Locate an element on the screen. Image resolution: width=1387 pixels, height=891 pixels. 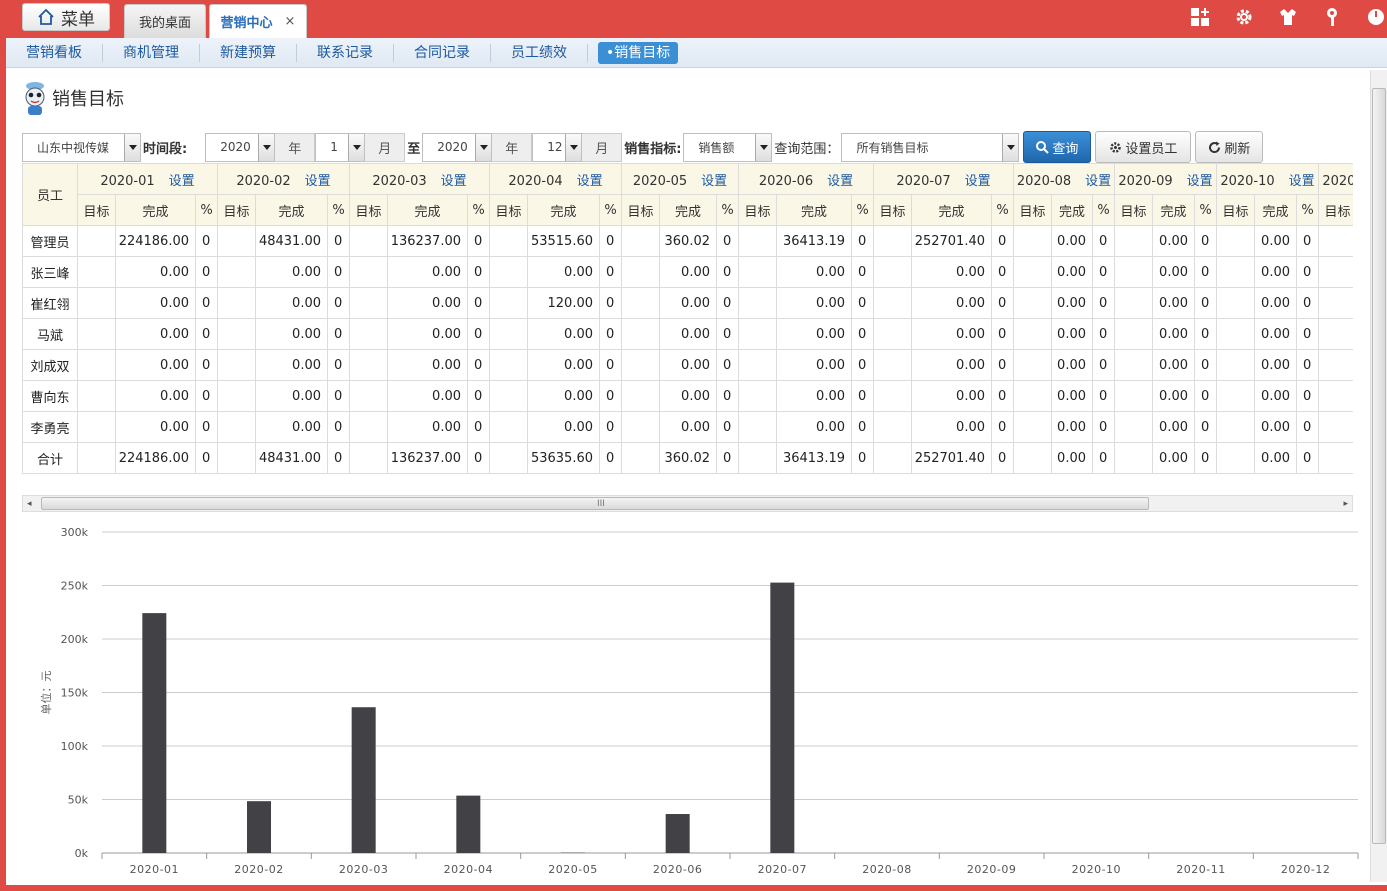
subnav-sales-target: •销售目标 is located at coordinates (638, 52).